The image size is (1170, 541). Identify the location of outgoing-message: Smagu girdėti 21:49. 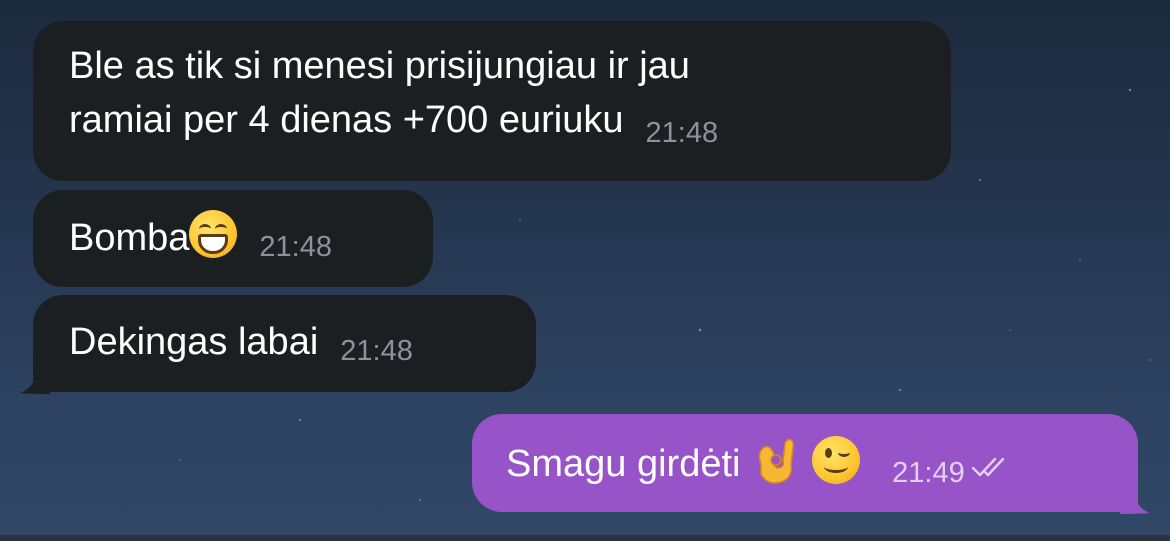
(805, 463).